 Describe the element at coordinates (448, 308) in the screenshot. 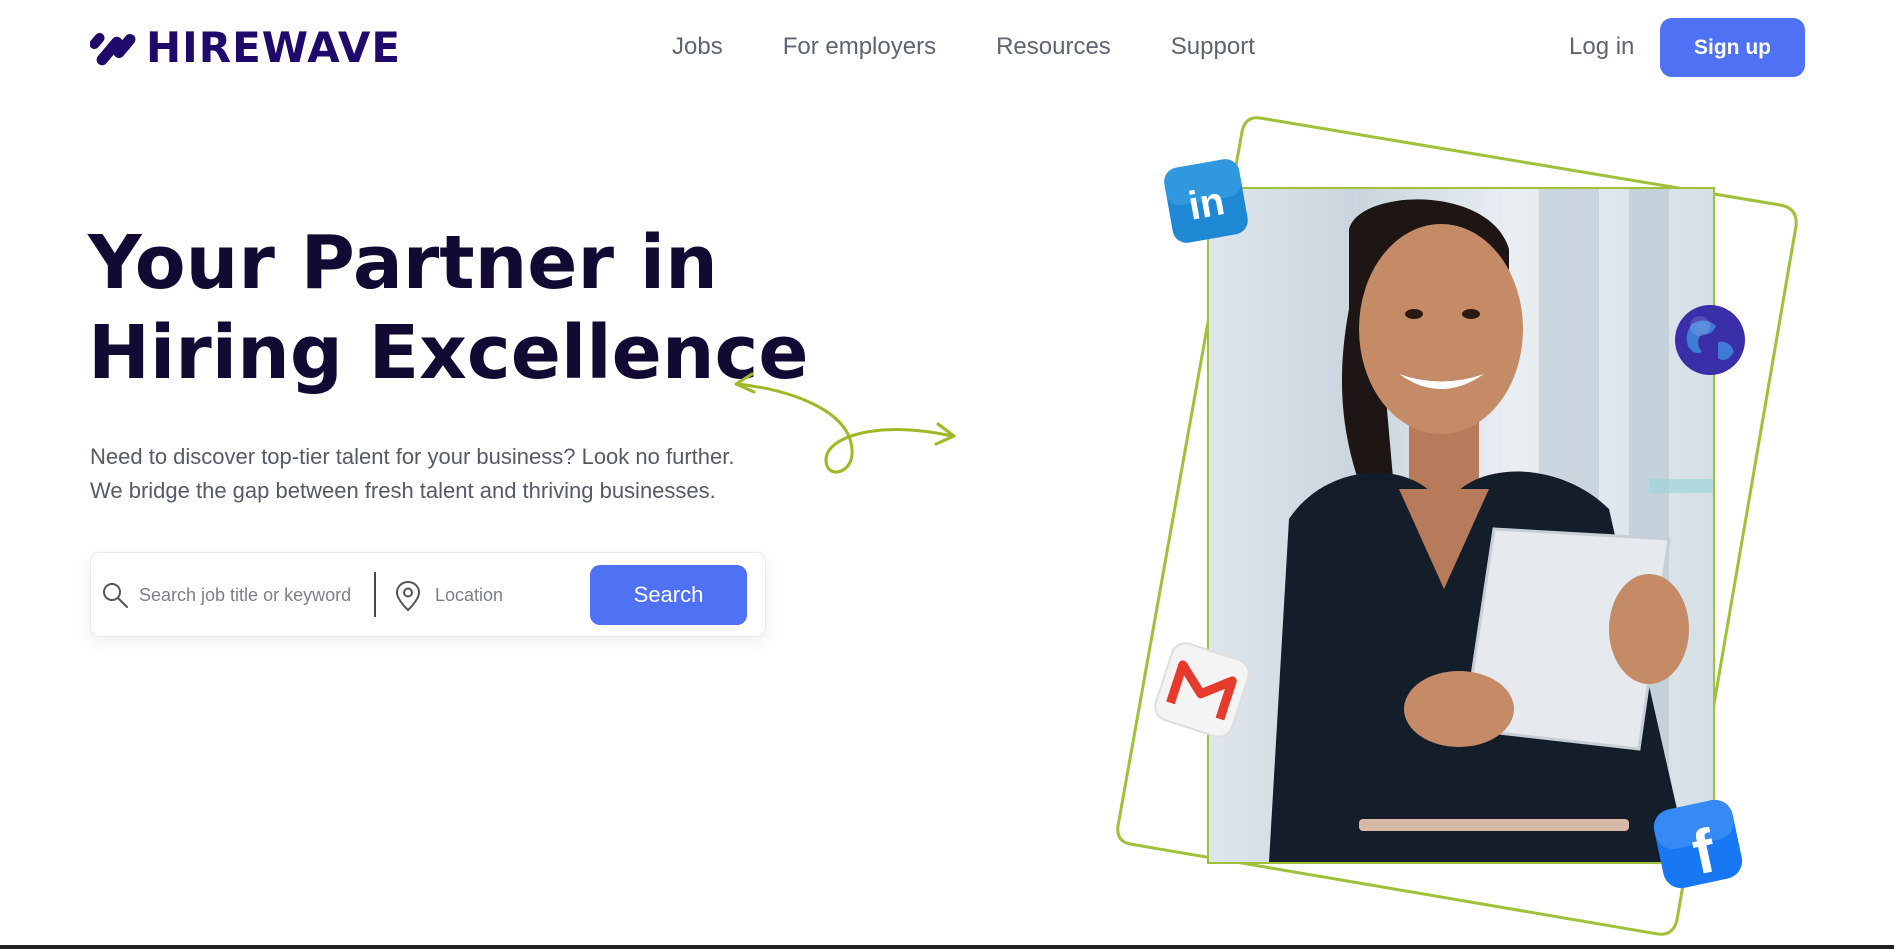

I see `hero-title: Your Partner in Hiring Excellence` at that location.